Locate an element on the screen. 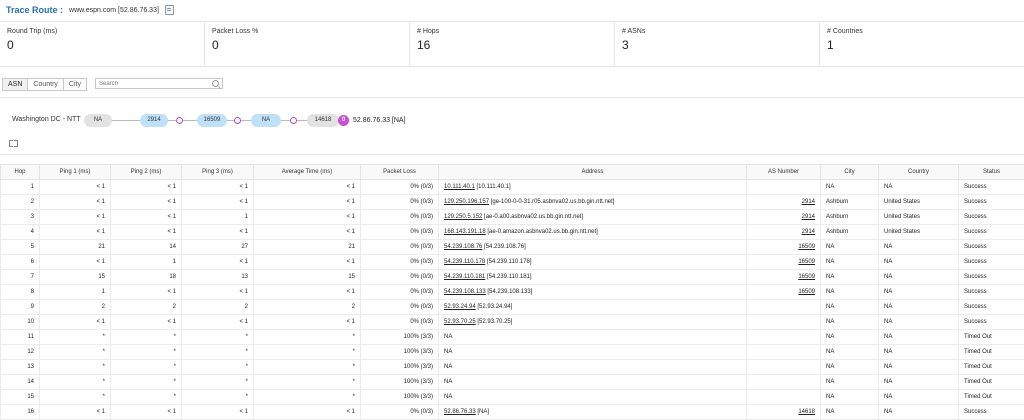 This screenshot has height=420, width=1024. stat-label: # Hops is located at coordinates (428, 31).